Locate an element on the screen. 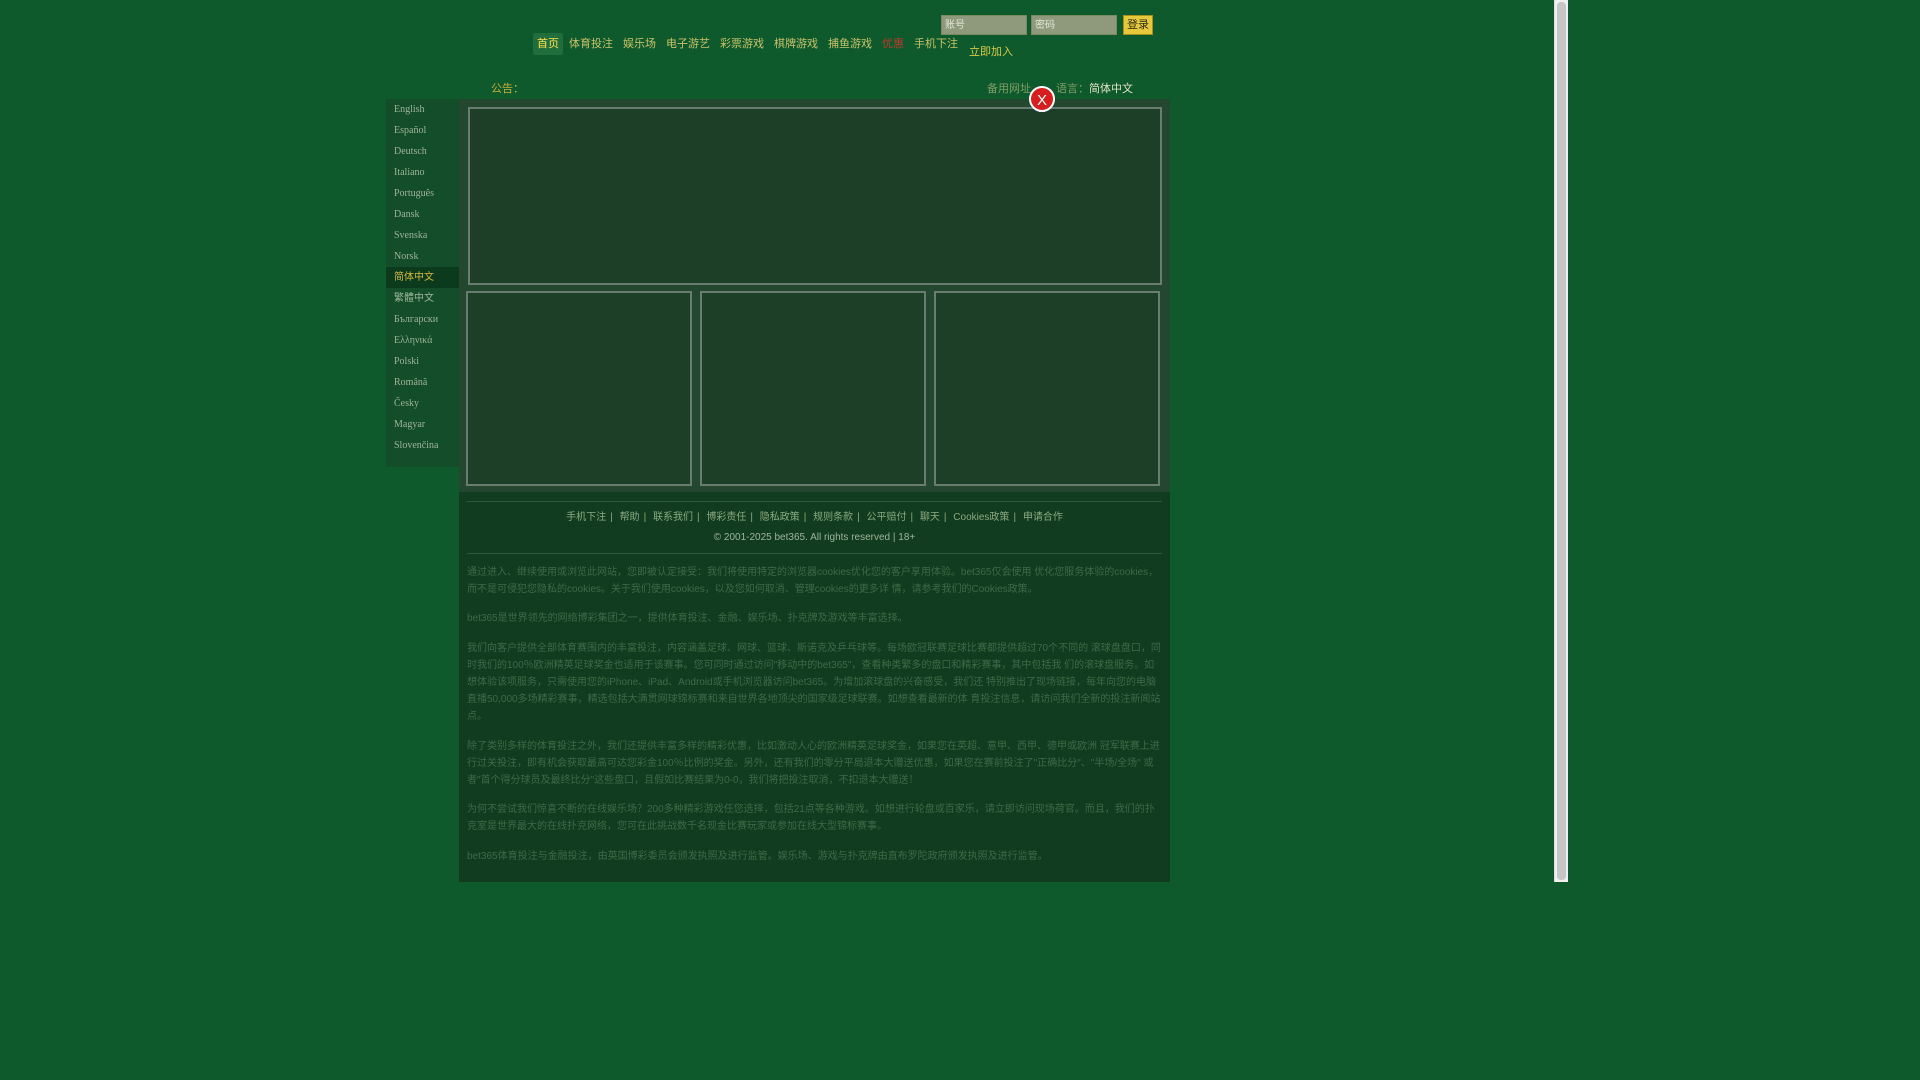  main-nav: 首页 体育投注 娱乐场 电子游艺 彩票游戏 棋牌游戏 捕鱼游戏 优惠 手机下注 is located at coordinates (748, 44).